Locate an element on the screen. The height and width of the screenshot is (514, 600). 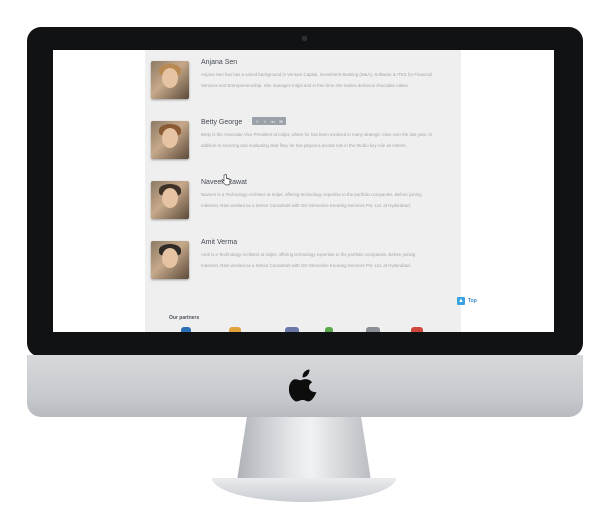
apple-logo-icon is located at coordinates (303, 385).